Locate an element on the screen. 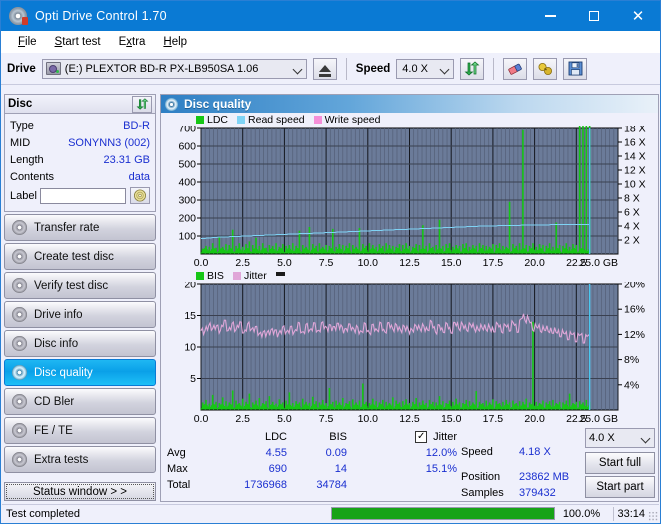 This screenshot has width=661, height=524. erase-button is located at coordinates (515, 68).